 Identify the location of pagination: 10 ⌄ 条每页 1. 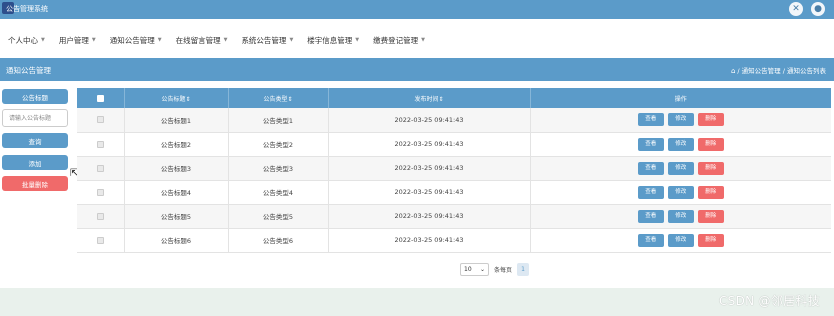
(495, 269).